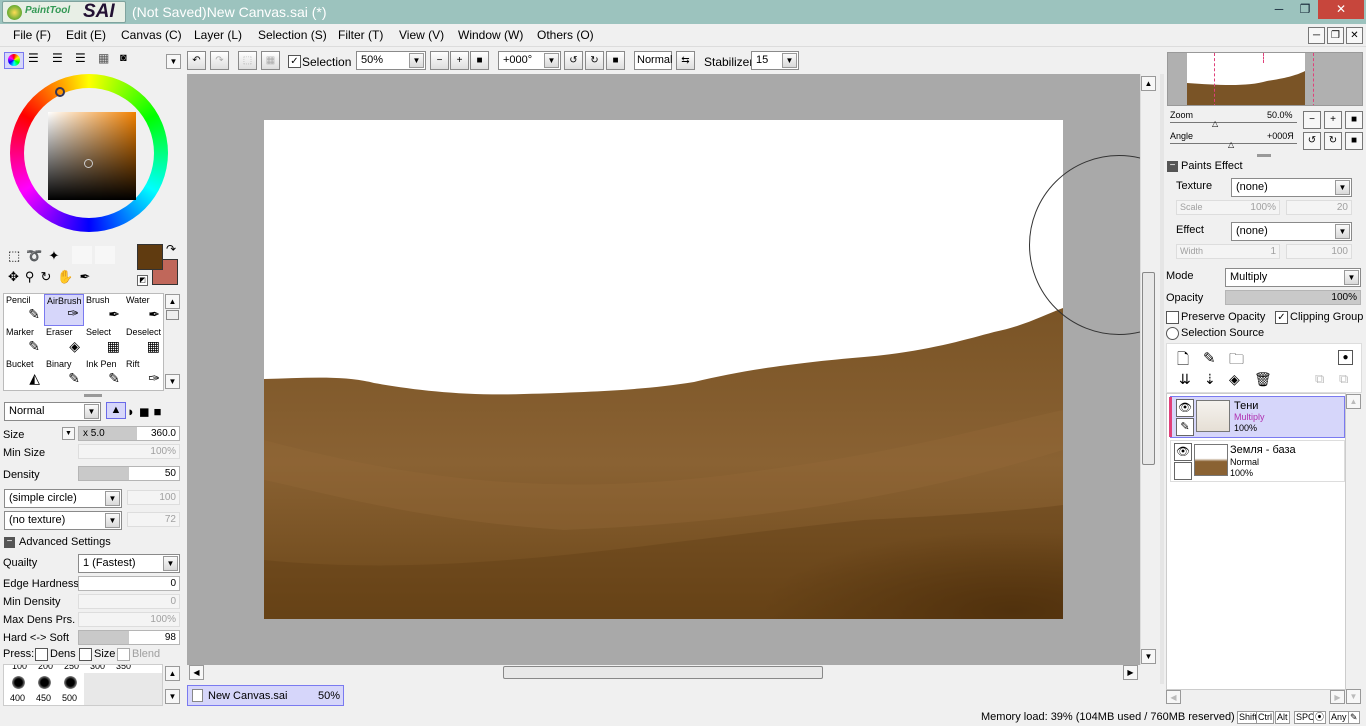 Image resolution: width=1366 pixels, height=726 pixels. I want to click on tool-brush: Brush ✒, so click(104, 310).